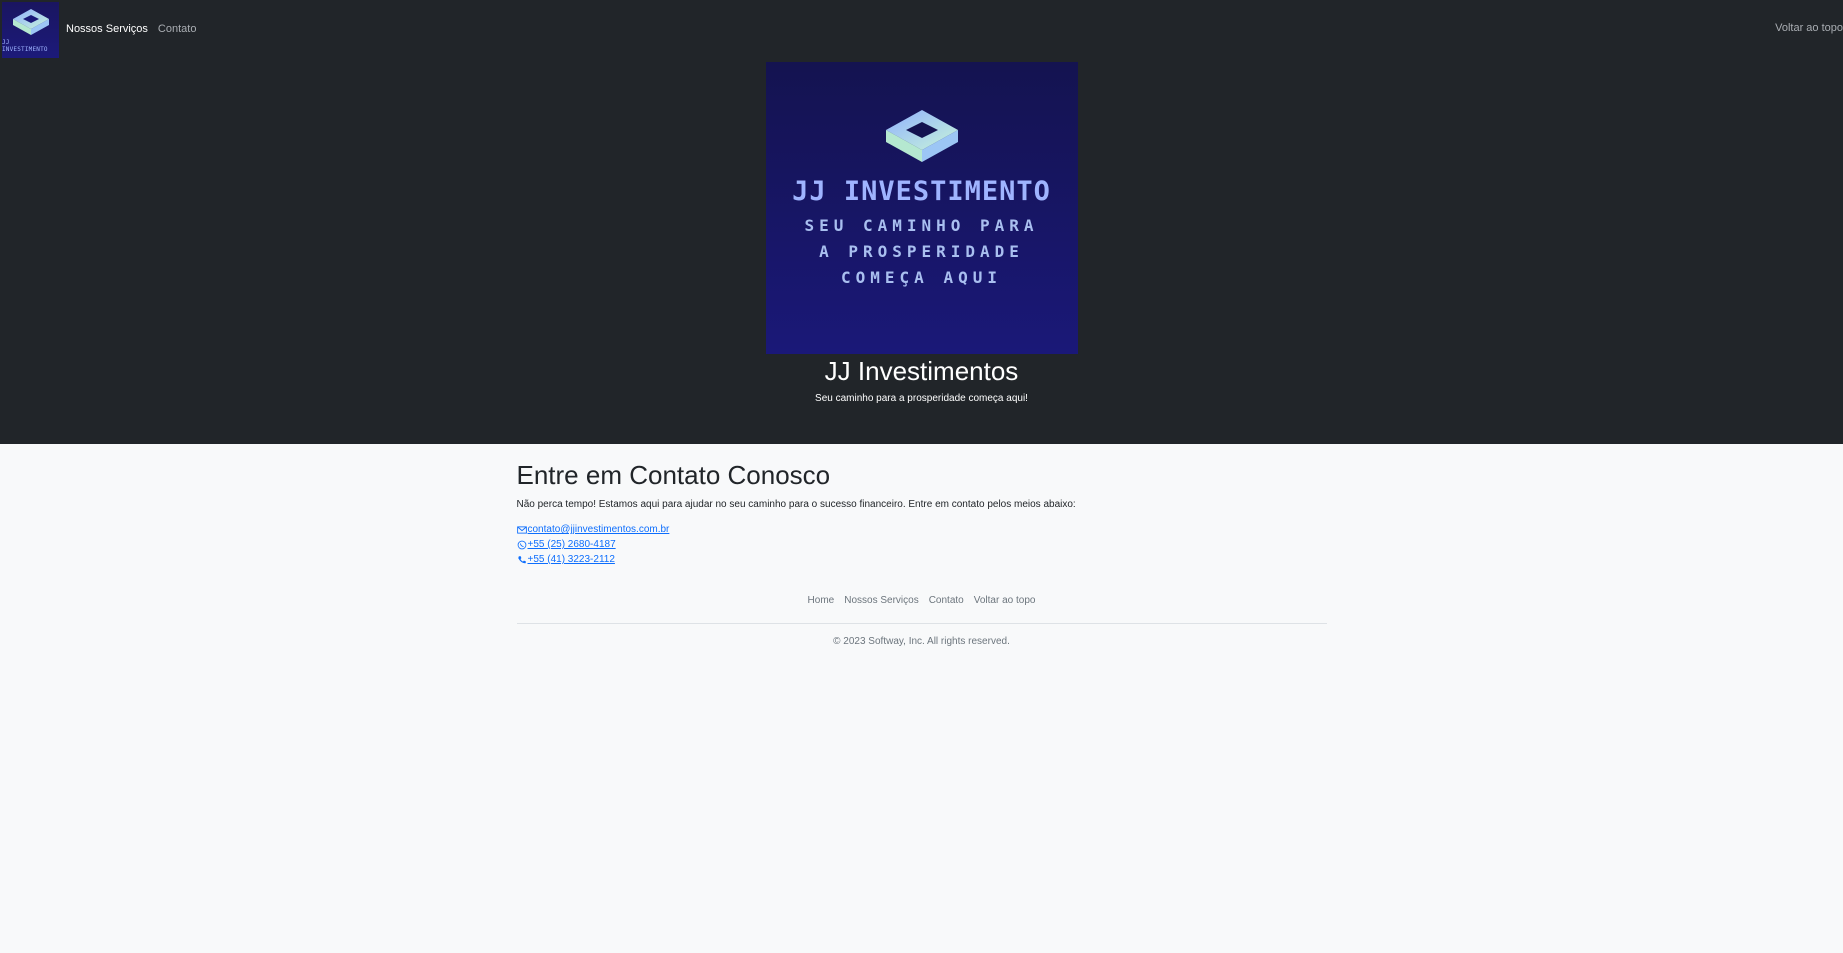 This screenshot has width=1843, height=953. I want to click on contact-phone-item: +55 (41) 3223-2112, so click(922, 559).